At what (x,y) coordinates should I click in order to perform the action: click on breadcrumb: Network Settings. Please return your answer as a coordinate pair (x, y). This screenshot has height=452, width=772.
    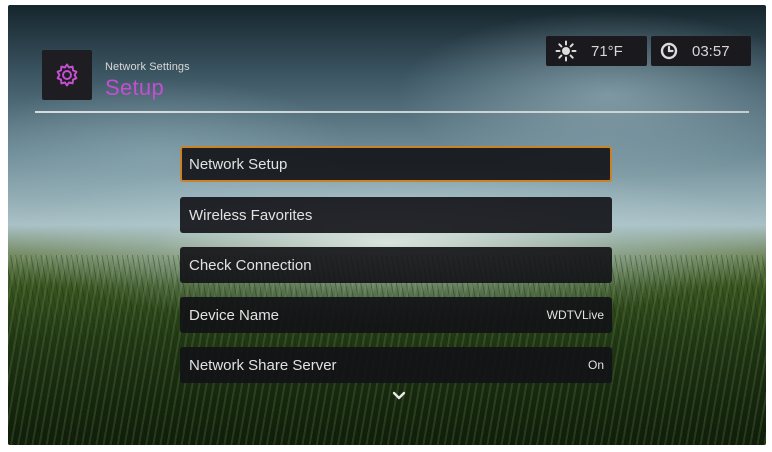
    Looking at the image, I should click on (147, 67).